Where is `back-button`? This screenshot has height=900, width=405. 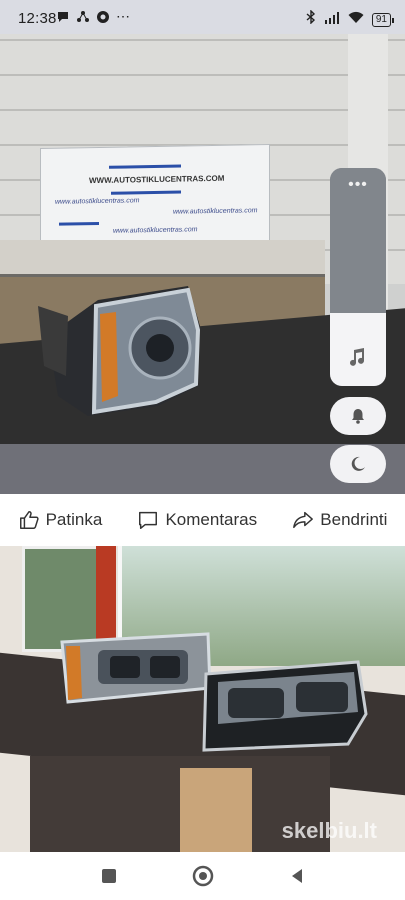 back-button is located at coordinates (297, 876).